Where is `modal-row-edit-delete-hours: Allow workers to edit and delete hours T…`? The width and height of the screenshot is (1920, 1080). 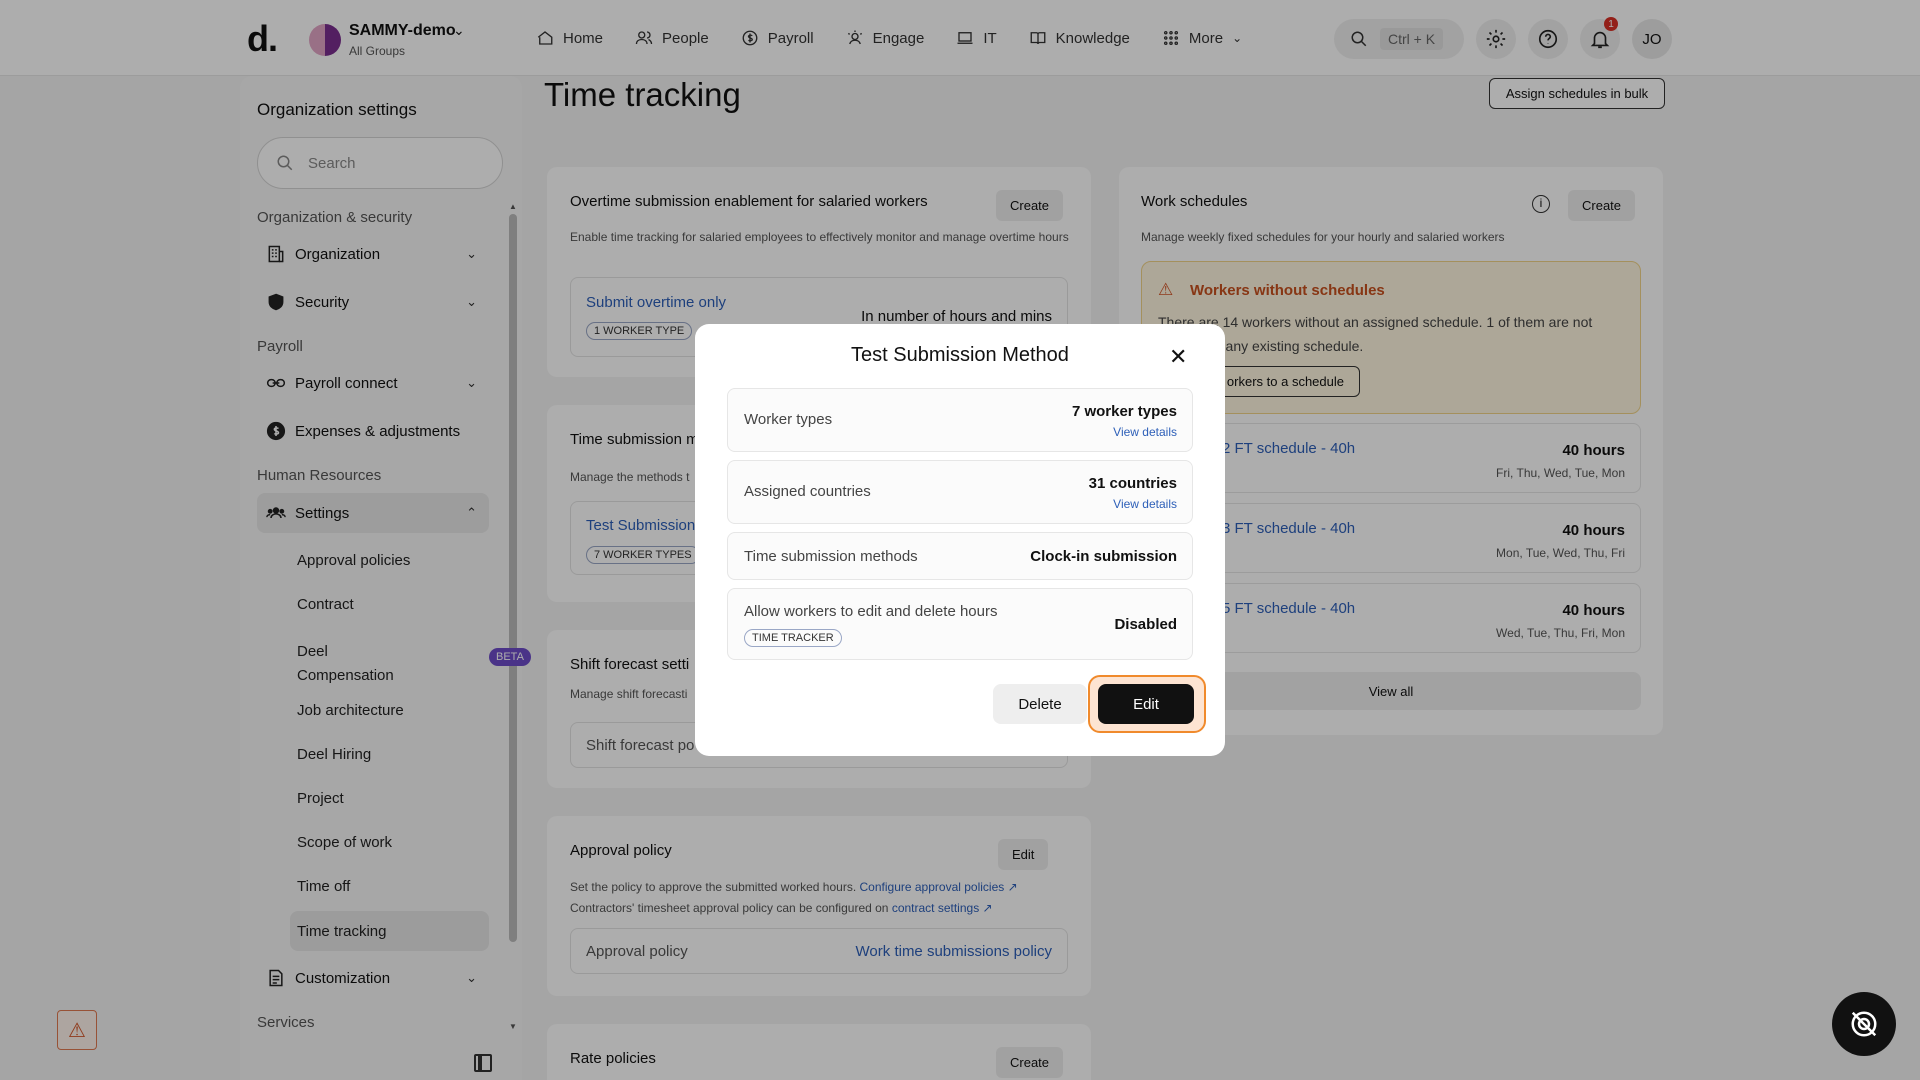 modal-row-edit-delete-hours: Allow workers to edit and delete hours T… is located at coordinates (960, 624).